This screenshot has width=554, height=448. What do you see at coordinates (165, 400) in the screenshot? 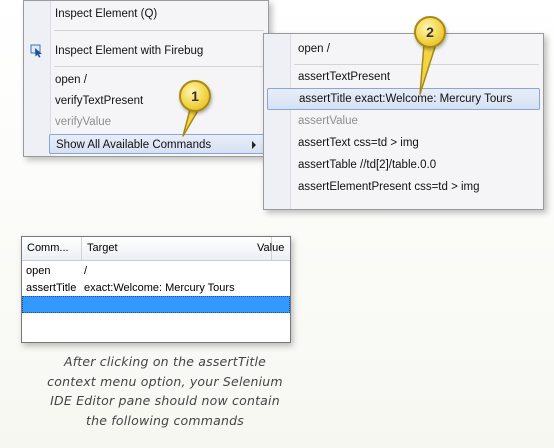
I see `caption-line: IDE Editor pane should now contain` at bounding box center [165, 400].